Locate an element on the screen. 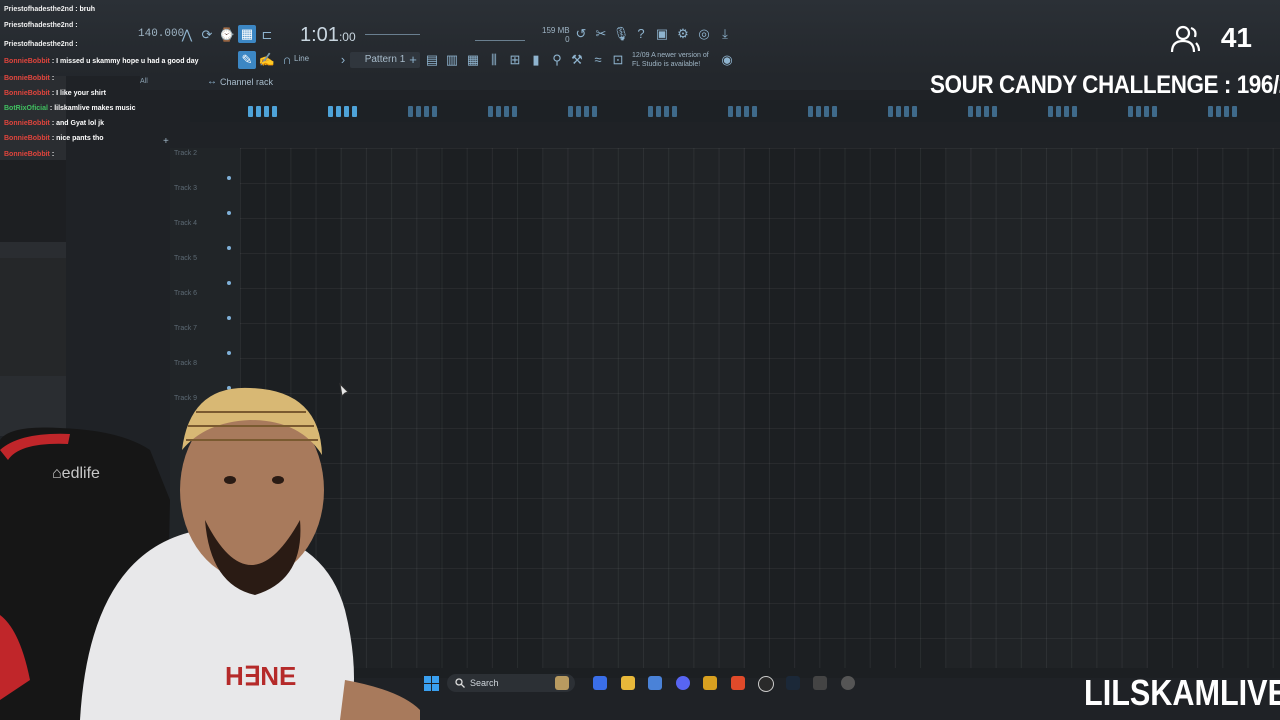 The image size is (1280, 720). track-label: Track 6 is located at coordinates (185, 293).